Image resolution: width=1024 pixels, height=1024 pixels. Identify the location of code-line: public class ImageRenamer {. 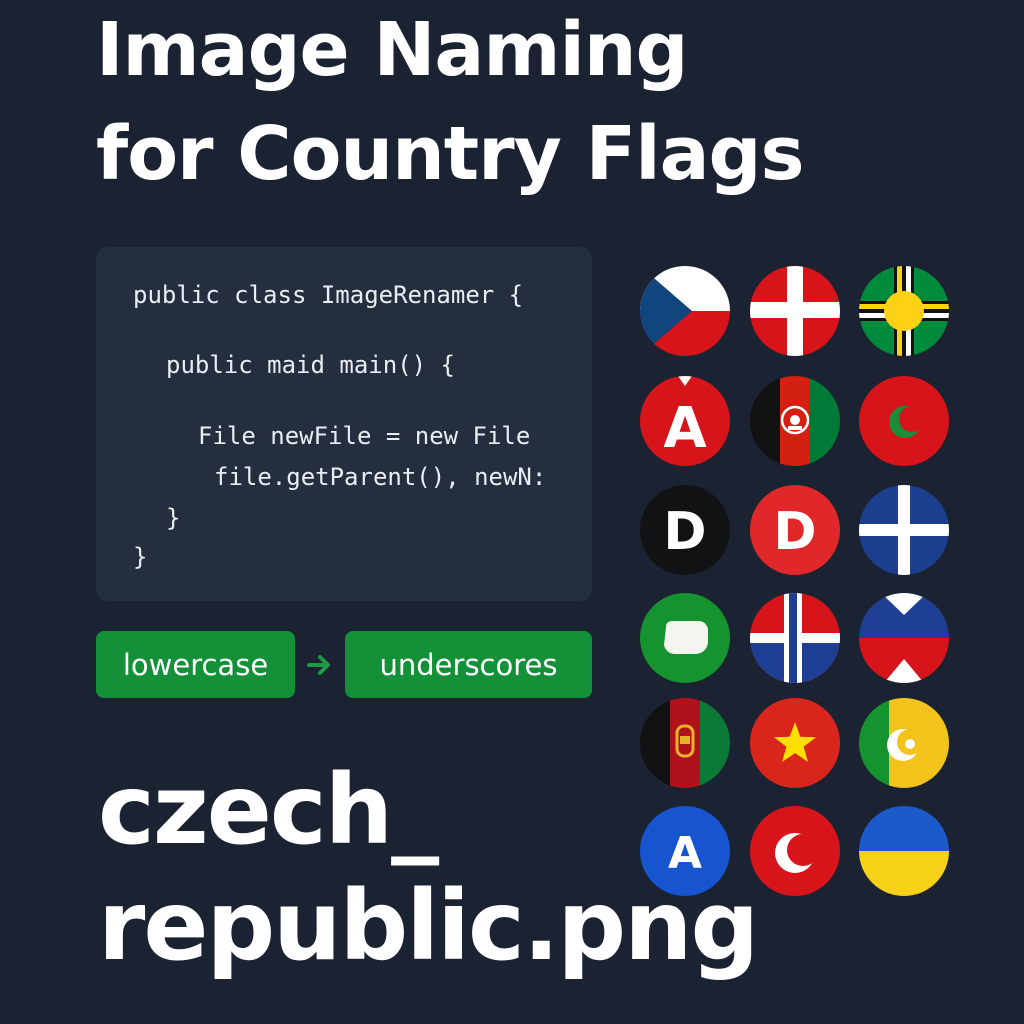
(328, 295).